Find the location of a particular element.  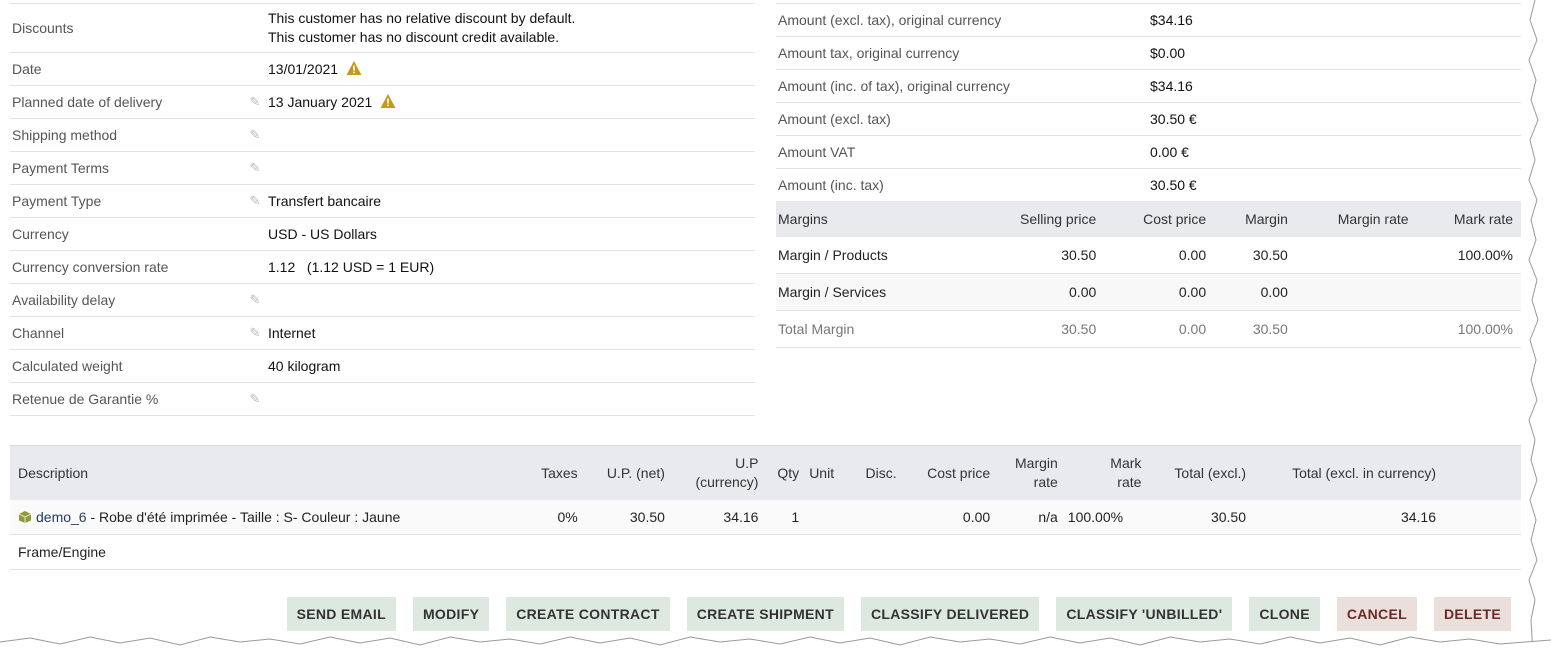

payment-terms-label: Payment Terms is located at coordinates (60, 168).